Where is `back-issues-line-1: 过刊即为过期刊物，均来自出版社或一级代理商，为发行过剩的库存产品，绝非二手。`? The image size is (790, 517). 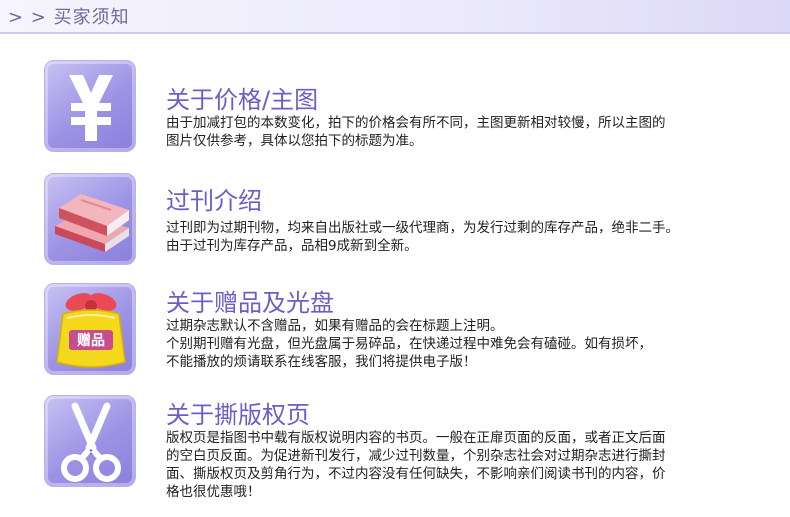
back-issues-line-1: 过刊即为过期刊物，均来自出版社或一级代理商，为发行过剩的库存产品，绝非二手。 is located at coordinates (422, 228).